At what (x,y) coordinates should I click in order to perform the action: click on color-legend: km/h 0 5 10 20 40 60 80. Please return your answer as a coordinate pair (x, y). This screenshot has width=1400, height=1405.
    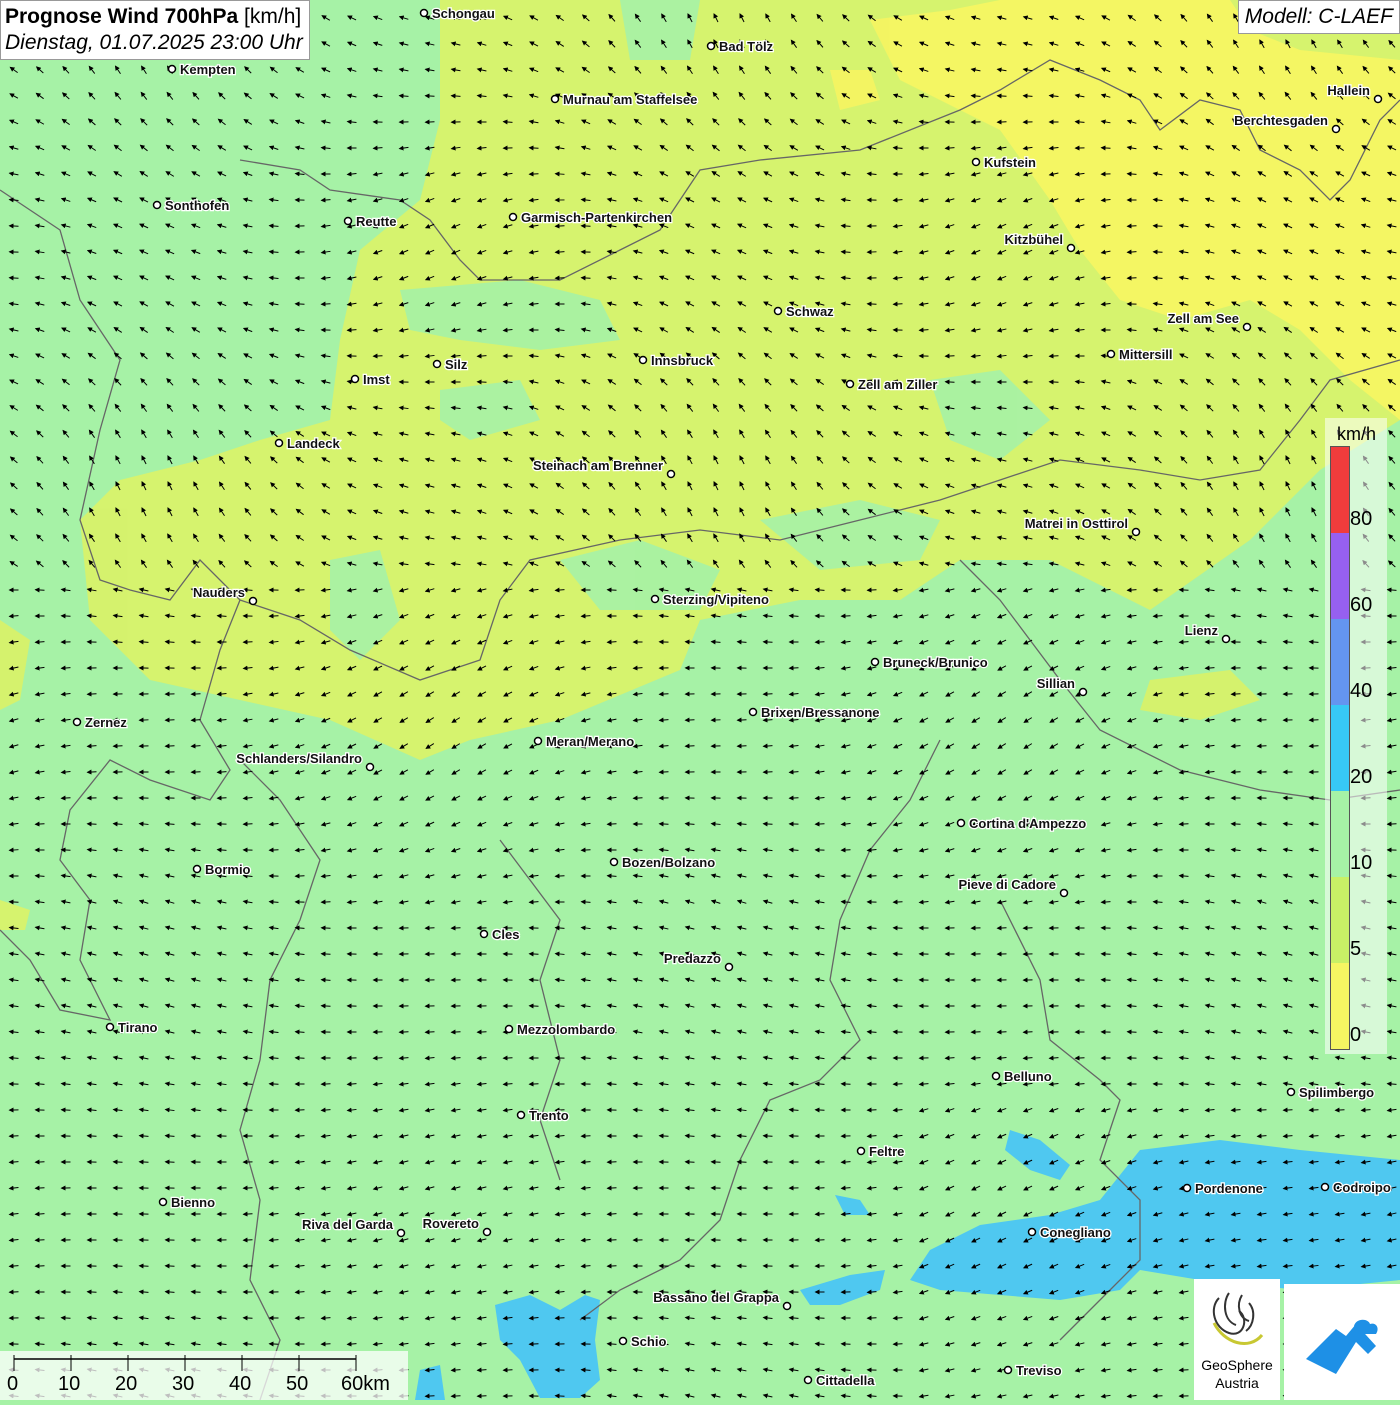
    Looking at the image, I should click on (1356, 736).